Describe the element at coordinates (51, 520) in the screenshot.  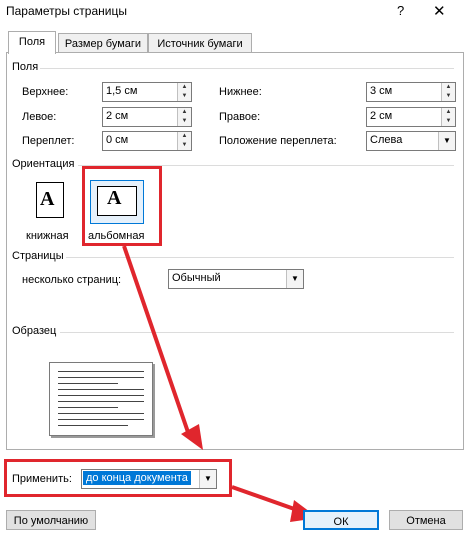
I see `default-button: По умолчанию` at that location.